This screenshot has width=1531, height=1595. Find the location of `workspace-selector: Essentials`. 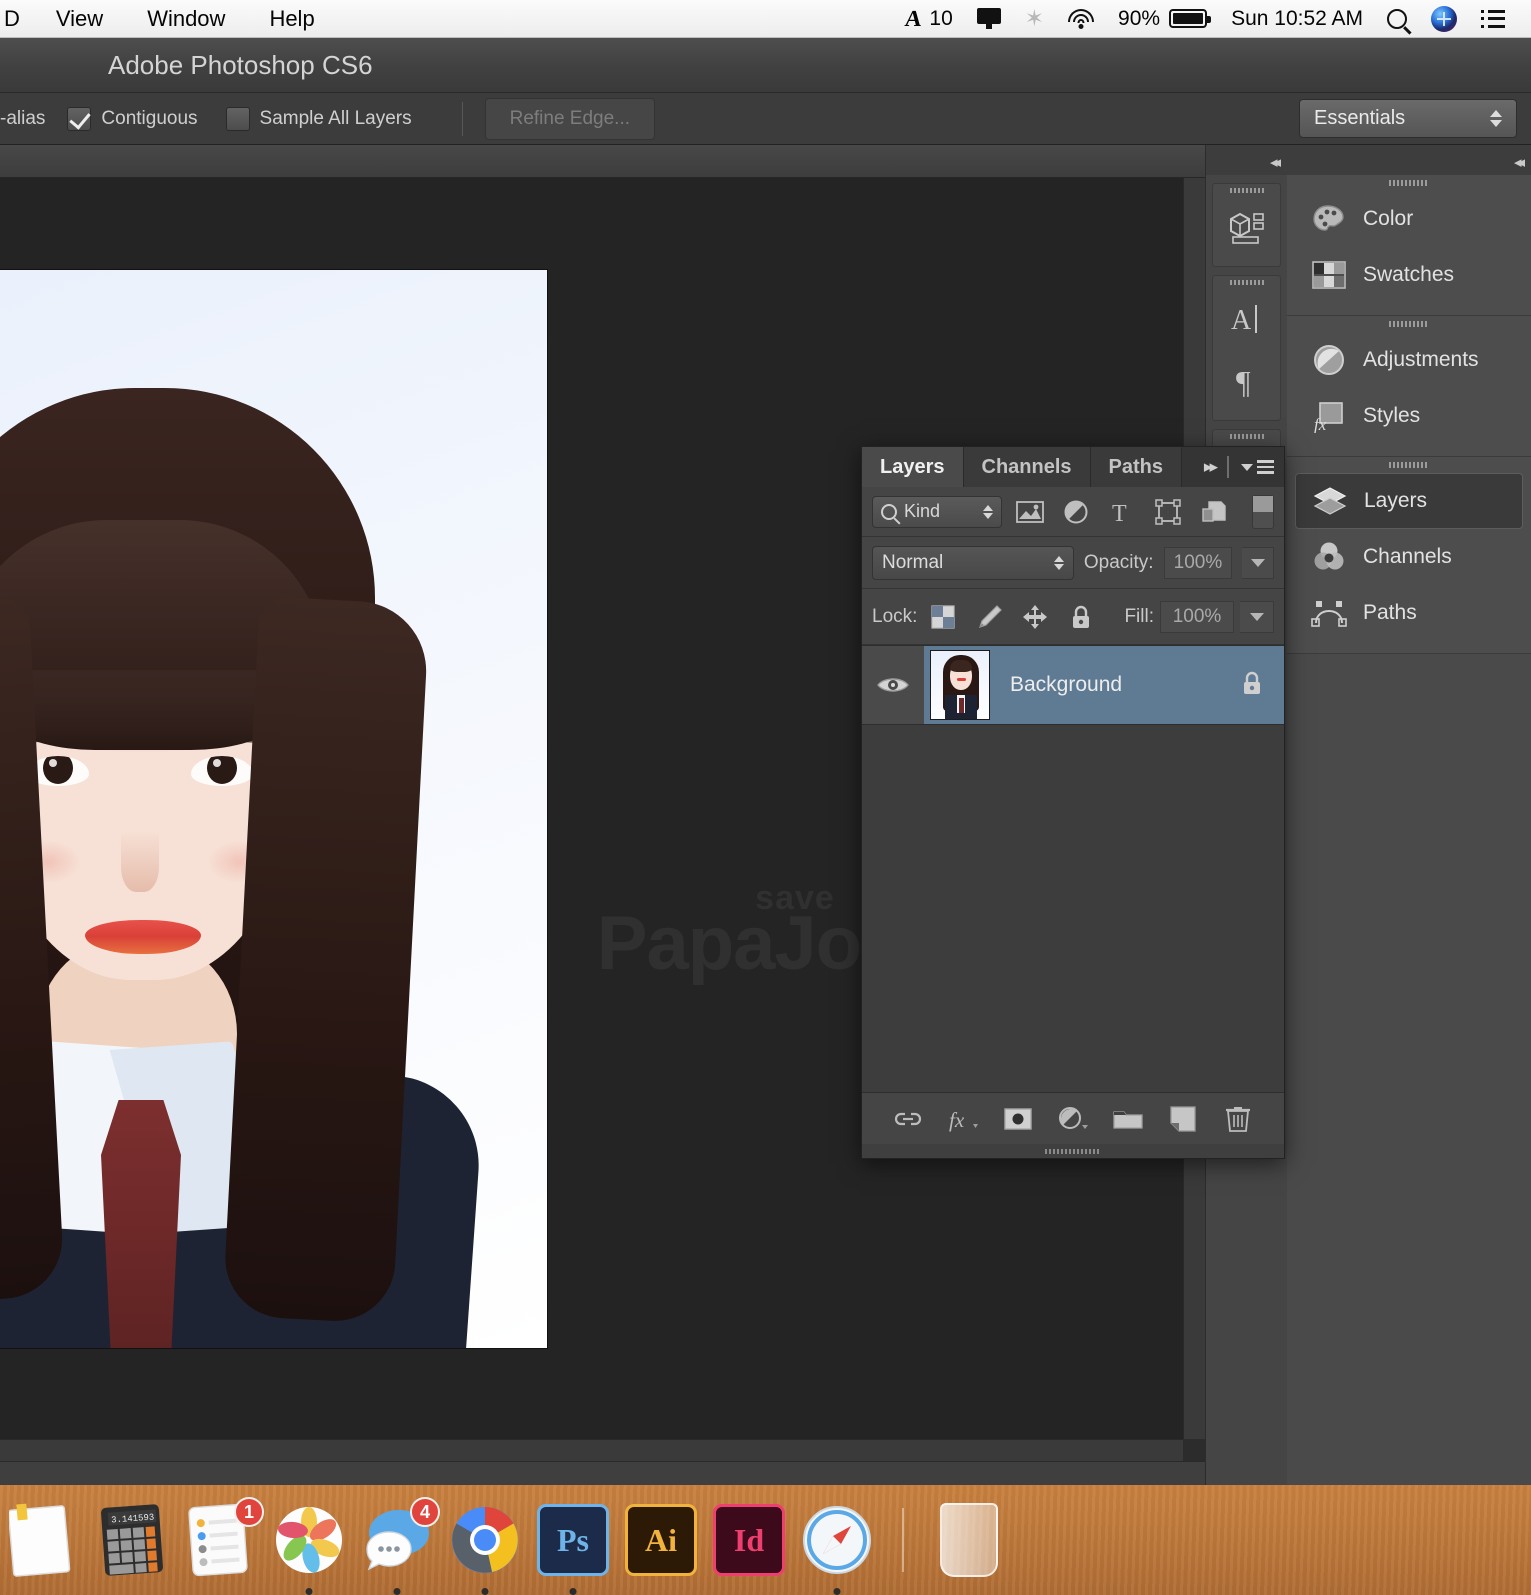

workspace-selector: Essentials is located at coordinates (1408, 118).